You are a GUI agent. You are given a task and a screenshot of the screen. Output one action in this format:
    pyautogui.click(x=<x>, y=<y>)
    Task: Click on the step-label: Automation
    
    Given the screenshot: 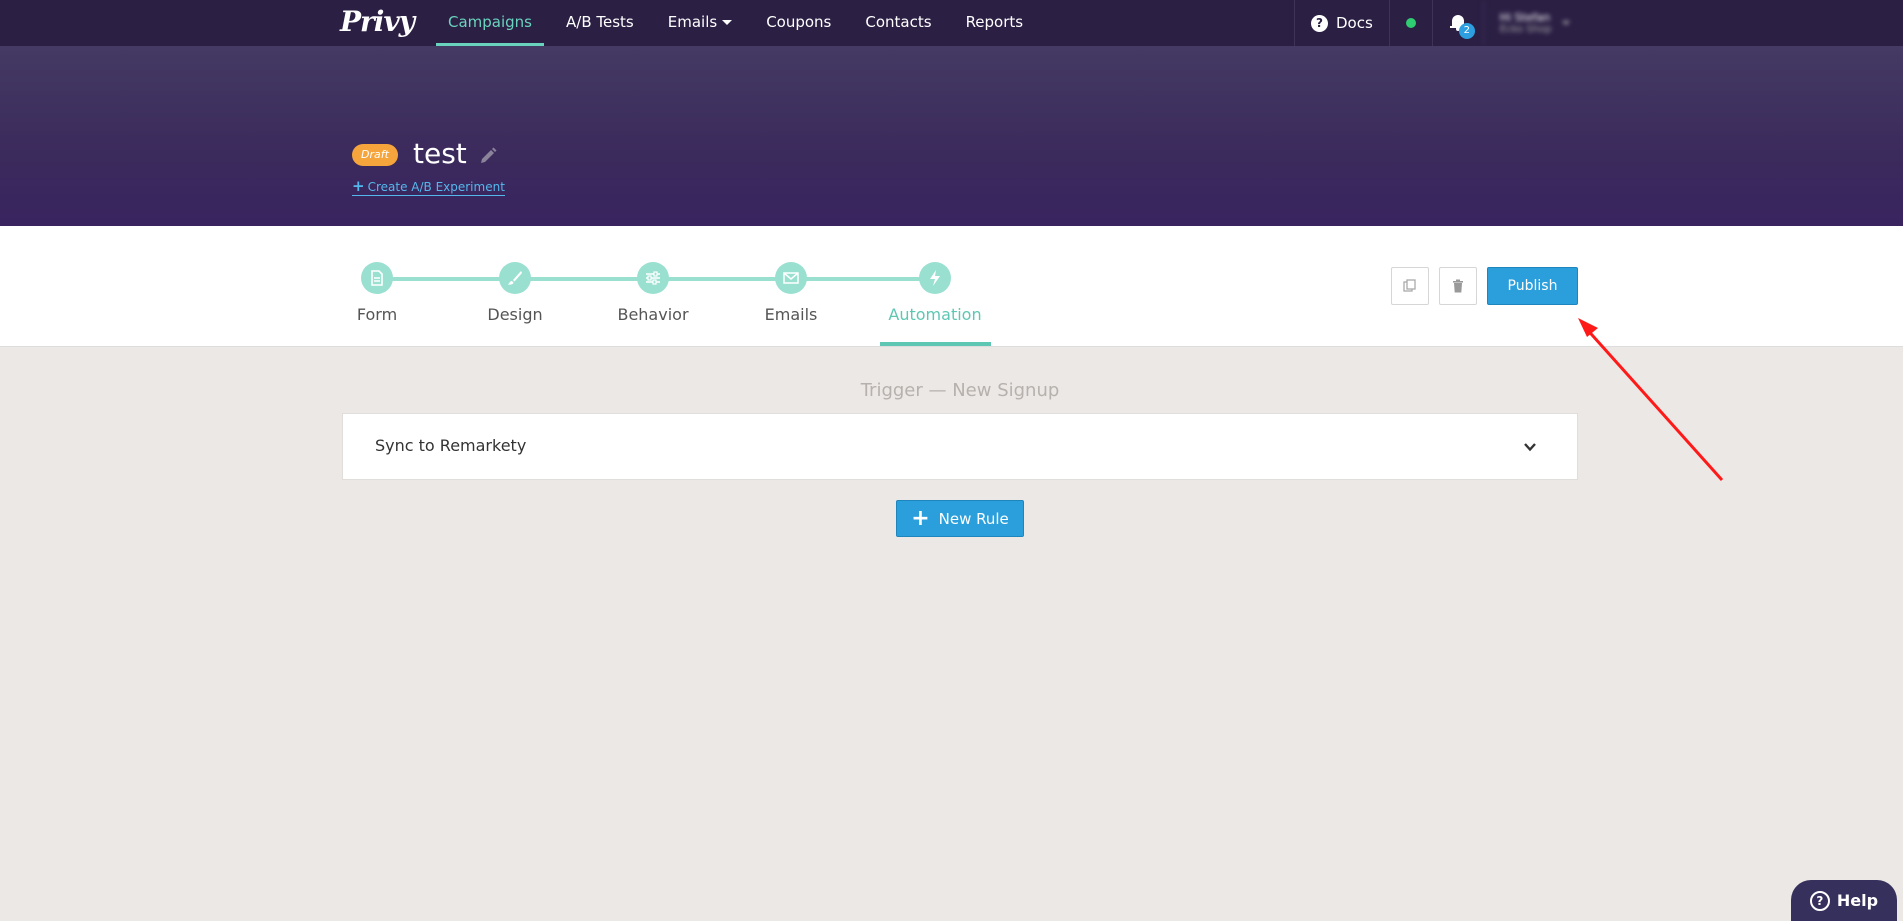 What is the action you would take?
    pyautogui.click(x=935, y=314)
    